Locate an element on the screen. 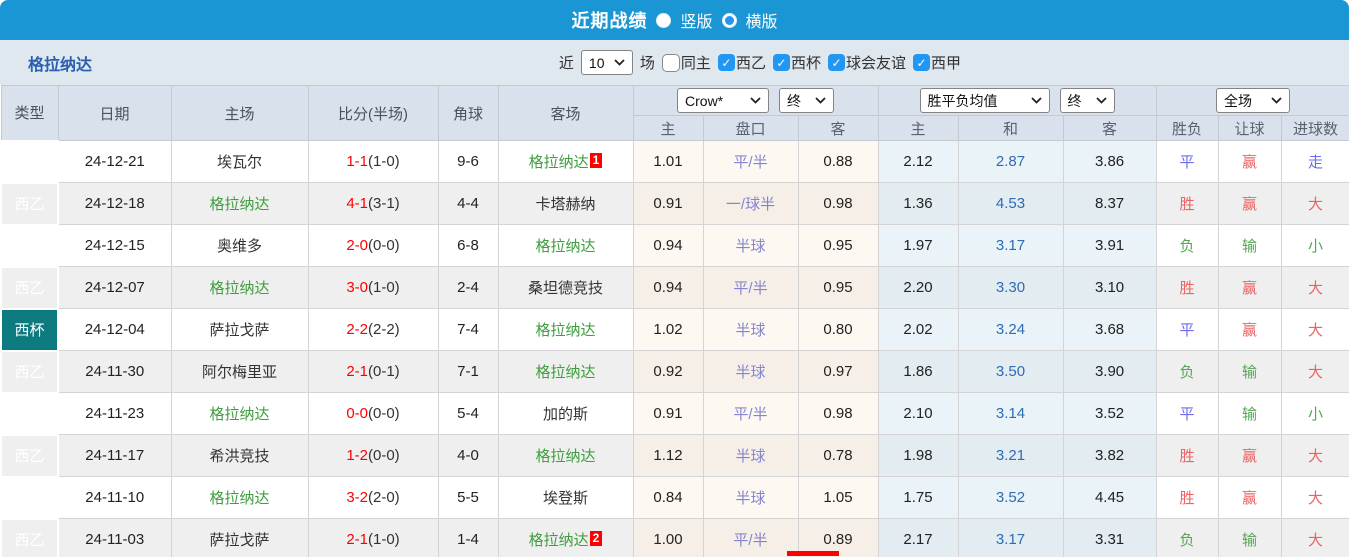 This screenshot has width=1349, height=557. sub-header-goals: 进球数 is located at coordinates (1314, 128).